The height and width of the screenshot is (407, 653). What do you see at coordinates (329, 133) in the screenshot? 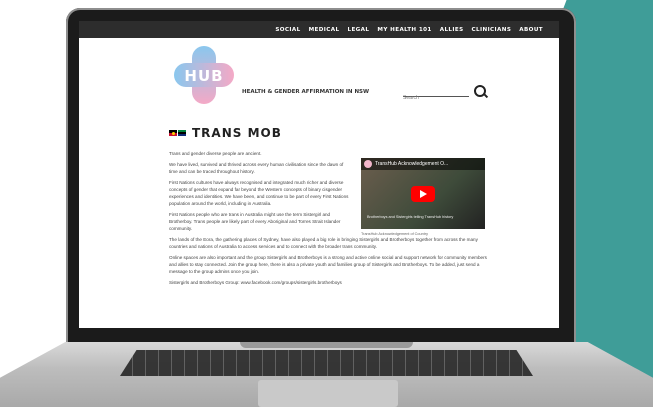
I see `page-title: TRANS MOB` at bounding box center [329, 133].